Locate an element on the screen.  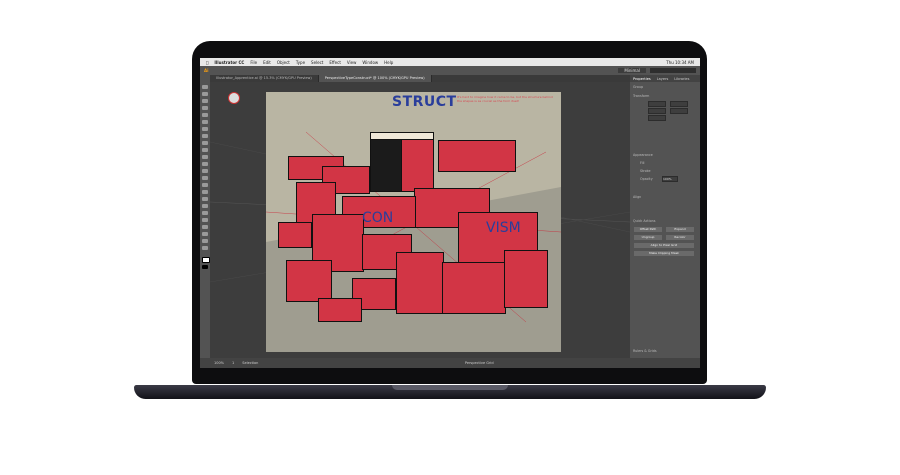
laptop-notch is located at coordinates (450, 387).